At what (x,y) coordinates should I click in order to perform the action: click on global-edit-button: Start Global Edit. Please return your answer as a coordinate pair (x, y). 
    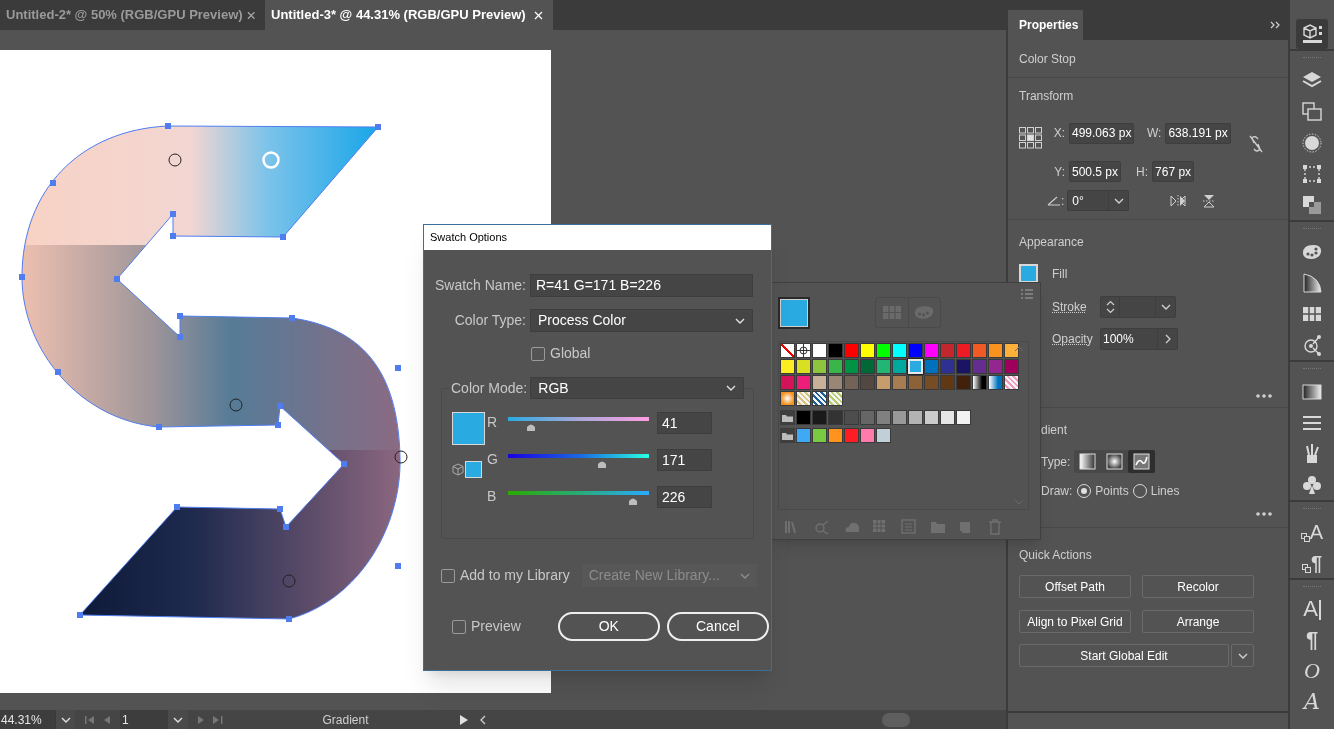
    Looking at the image, I should click on (1124, 655).